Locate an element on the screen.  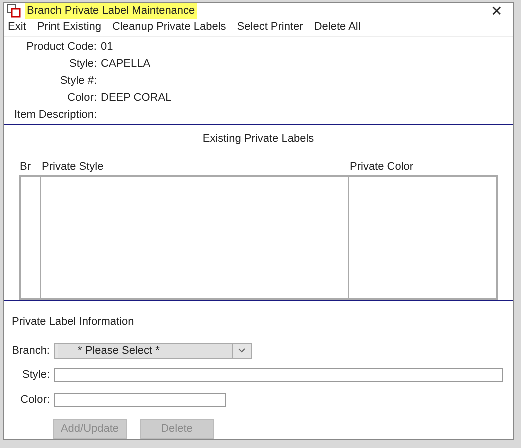
menu-item: Cleanup Private Labels is located at coordinates (169, 27).